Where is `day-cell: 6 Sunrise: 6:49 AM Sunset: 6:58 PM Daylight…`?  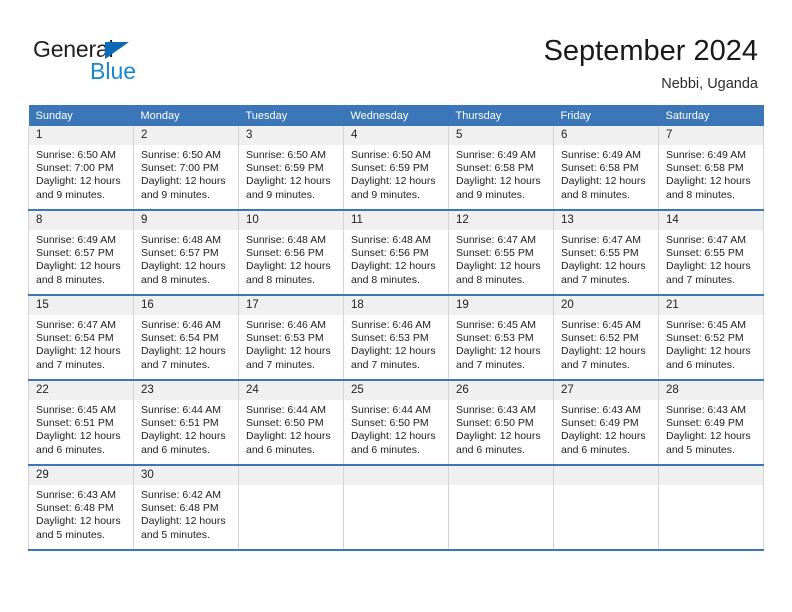 day-cell: 6 Sunrise: 6:49 AM Sunset: 6:58 PM Daylight… is located at coordinates (606, 168).